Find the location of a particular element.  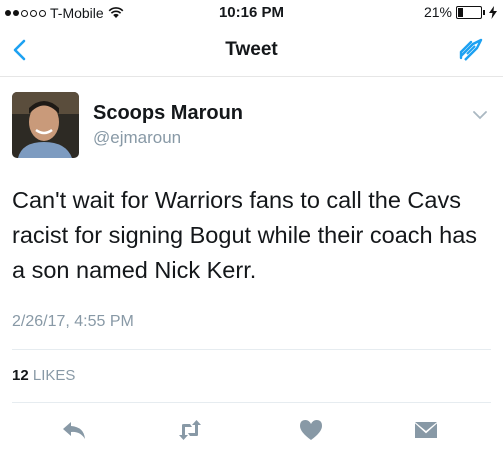

retweet-icon is located at coordinates (190, 430).